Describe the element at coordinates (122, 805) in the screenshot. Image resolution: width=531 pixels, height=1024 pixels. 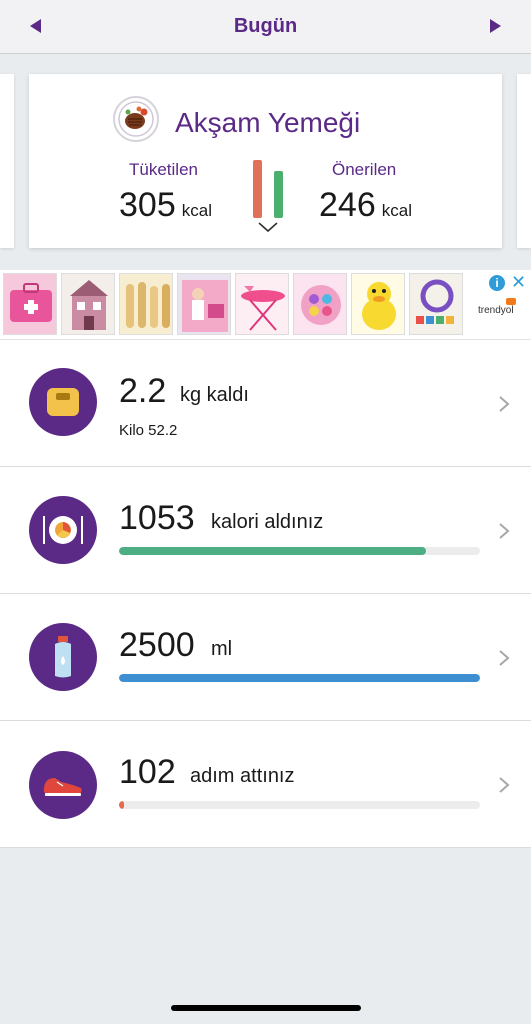
I see `steps-progress-fill` at that location.